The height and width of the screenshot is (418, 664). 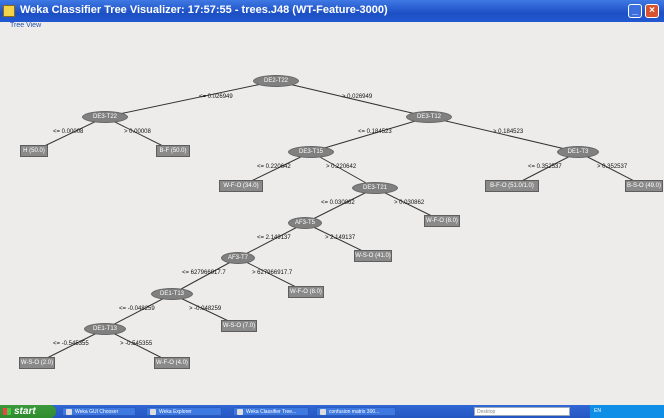 What do you see at coordinates (34, 151) in the screenshot?
I see `tree-leaf: H (50.0)` at bounding box center [34, 151].